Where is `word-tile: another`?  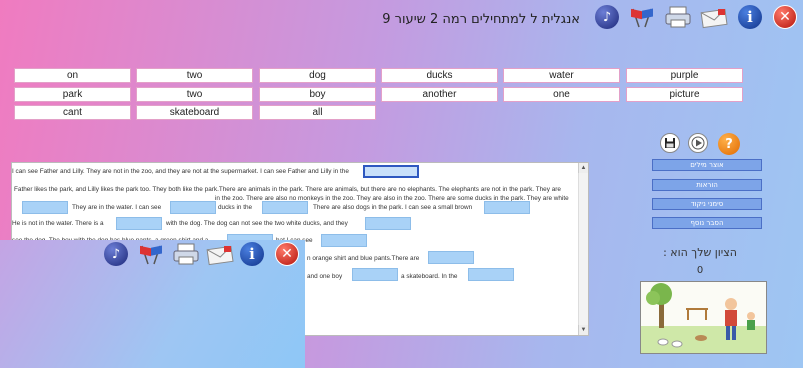
word-tile: another is located at coordinates (439, 94).